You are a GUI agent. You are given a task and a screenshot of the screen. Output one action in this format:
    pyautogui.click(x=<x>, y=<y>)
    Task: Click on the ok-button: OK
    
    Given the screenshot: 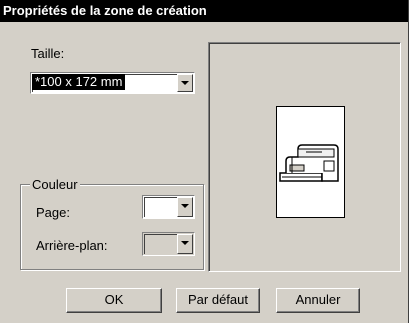 What is the action you would take?
    pyautogui.click(x=114, y=300)
    